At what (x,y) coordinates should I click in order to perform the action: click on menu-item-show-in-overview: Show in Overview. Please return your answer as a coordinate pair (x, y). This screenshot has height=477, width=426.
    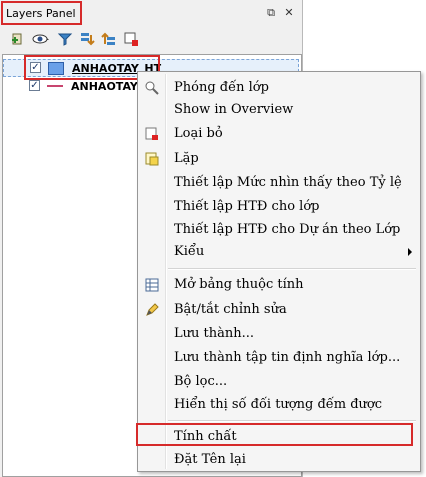
    Looking at the image, I should click on (279, 110).